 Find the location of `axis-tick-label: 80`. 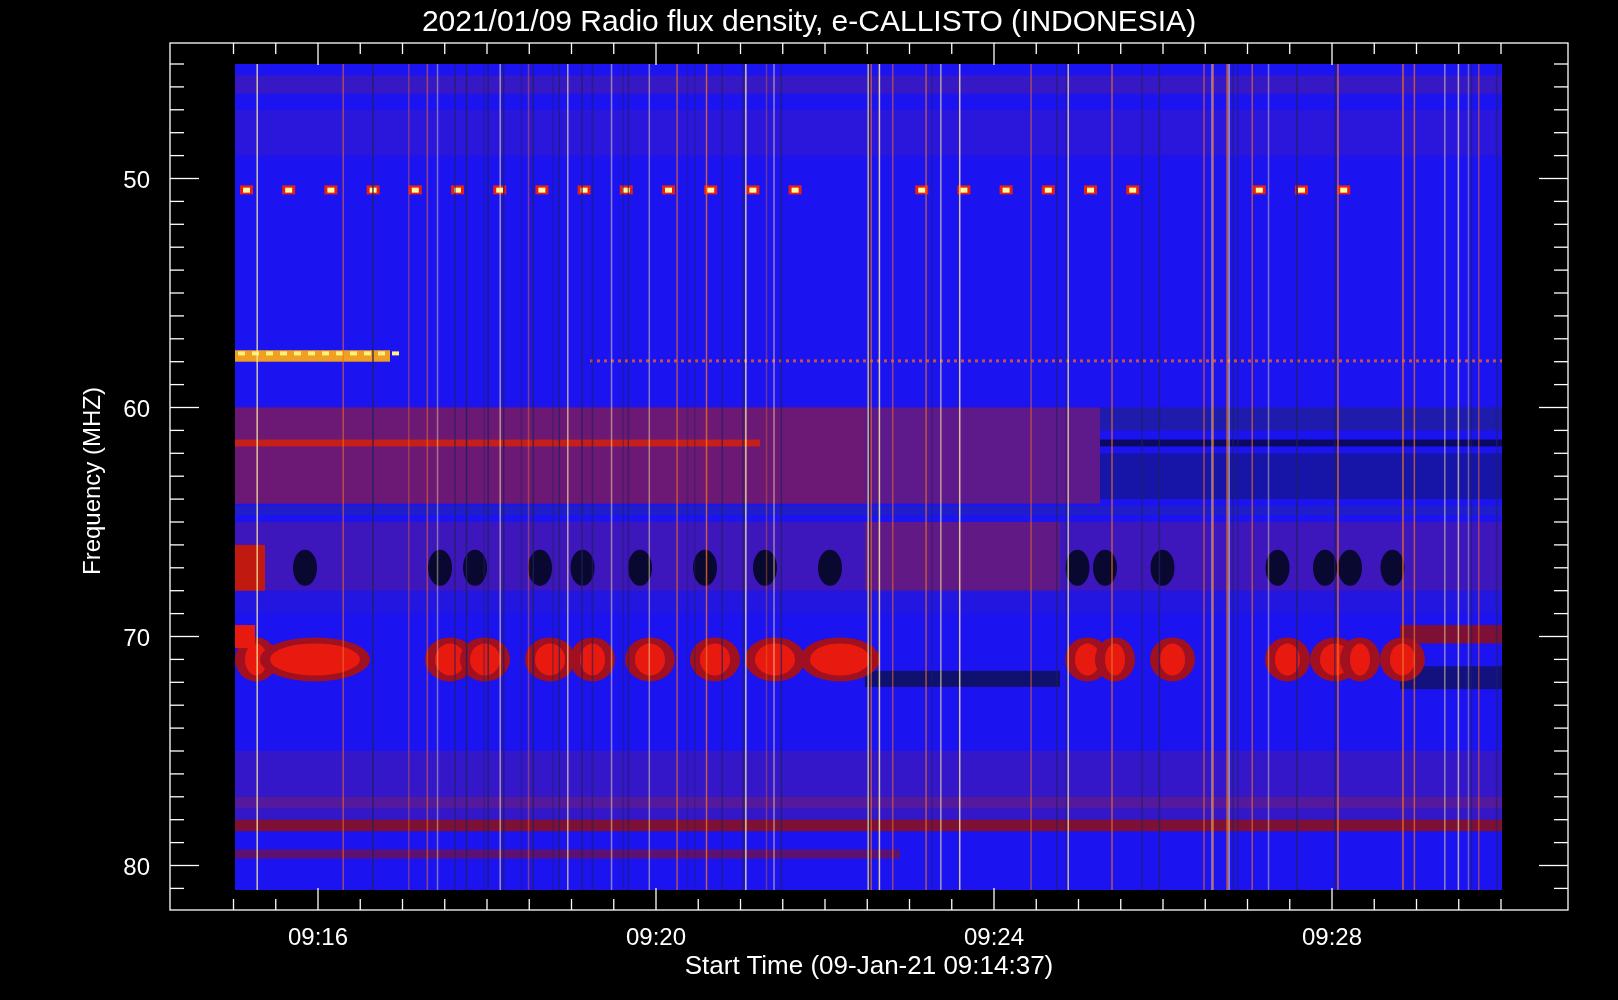

axis-tick-label: 80 is located at coordinates (136, 866).